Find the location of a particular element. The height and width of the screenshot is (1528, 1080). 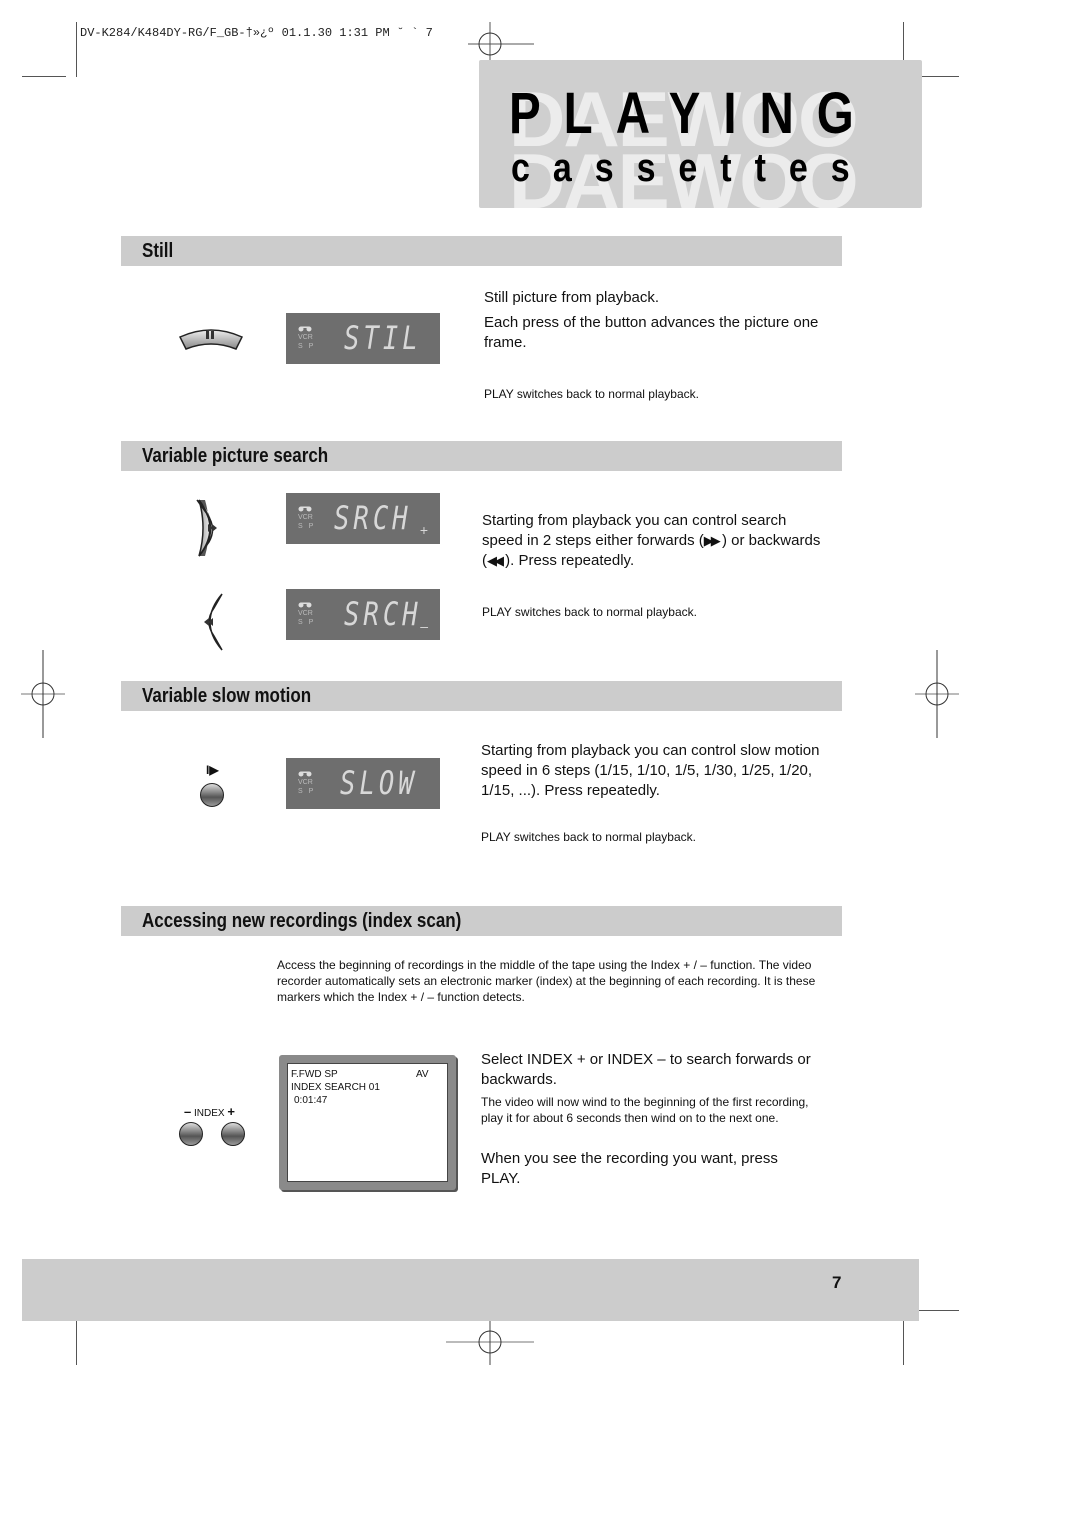

fast-forward-button-icon is located at coordinates (206, 528).